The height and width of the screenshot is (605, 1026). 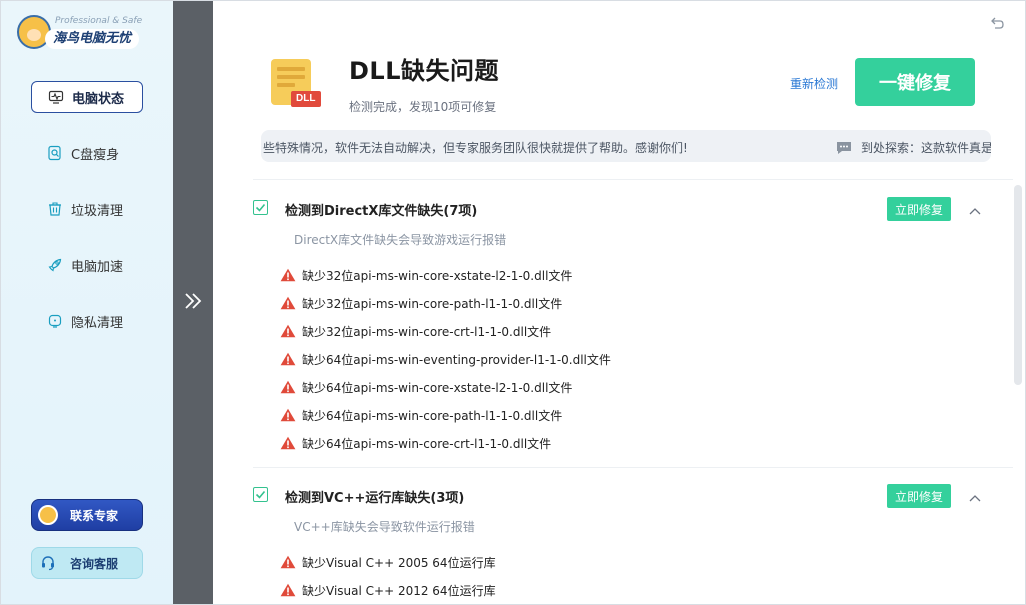 I want to click on contact-expert-button: 联系专家, so click(x=87, y=515).